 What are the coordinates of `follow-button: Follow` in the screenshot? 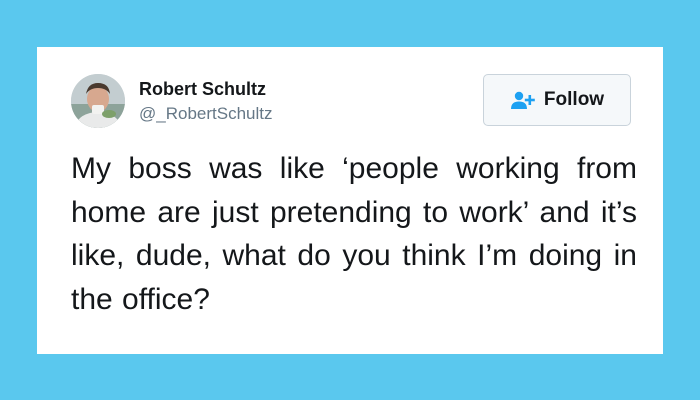 It's located at (557, 100).